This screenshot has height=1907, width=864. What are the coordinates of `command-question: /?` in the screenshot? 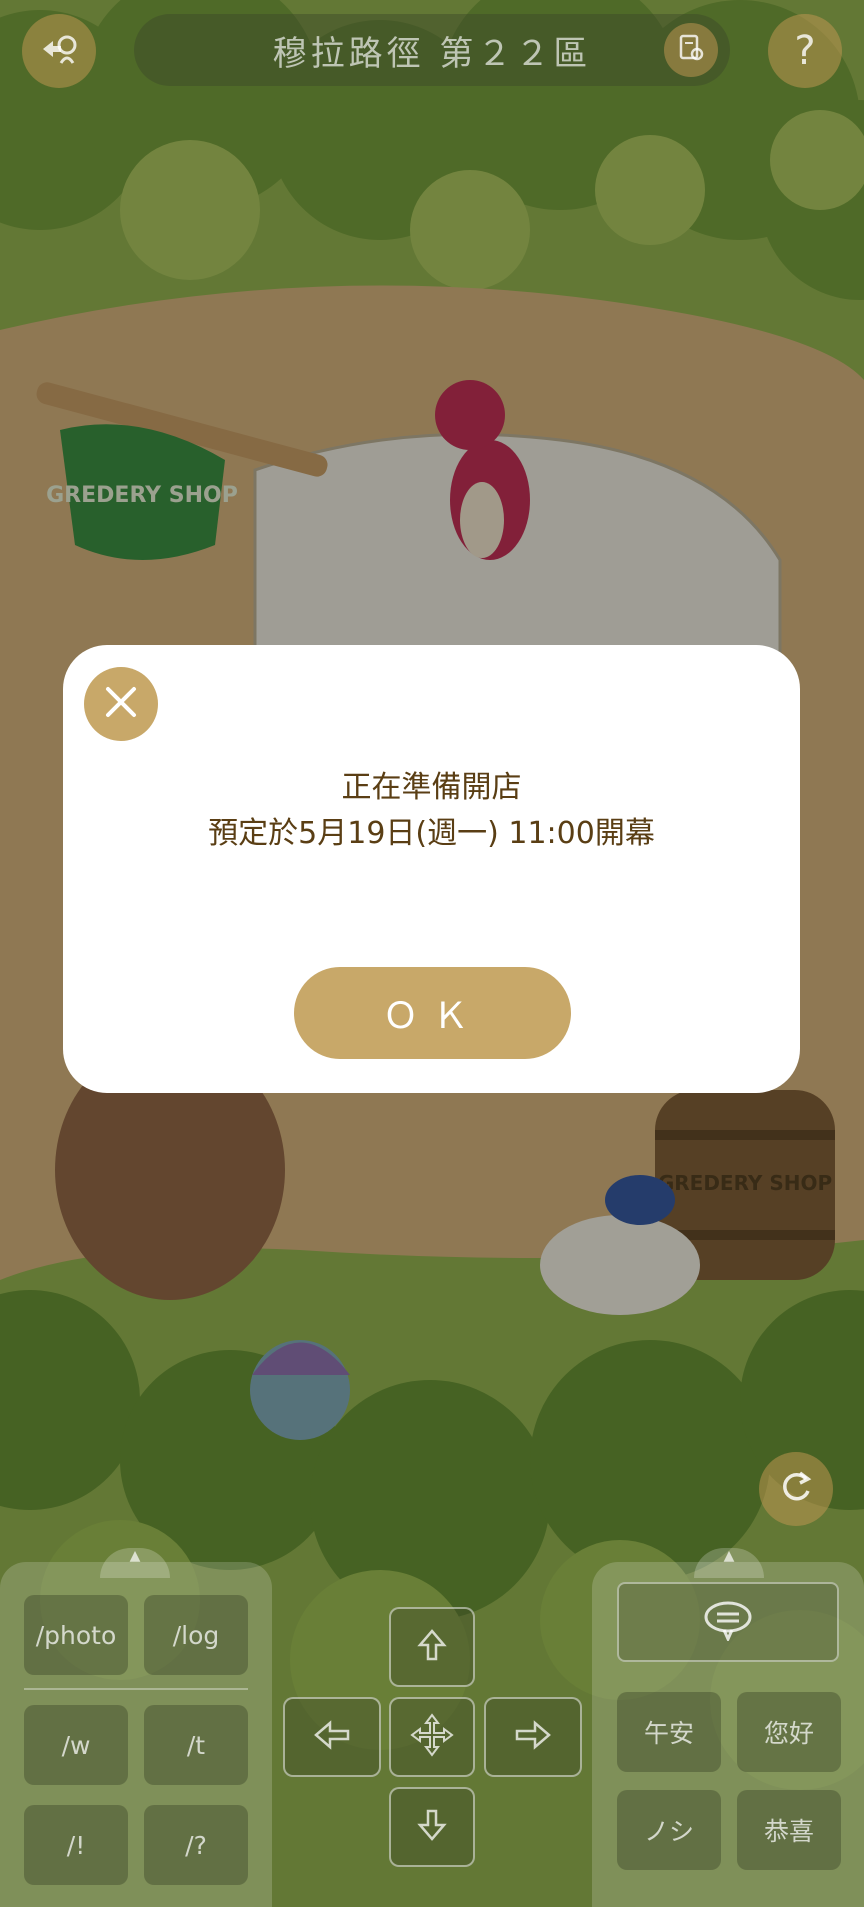 It's located at (196, 1845).